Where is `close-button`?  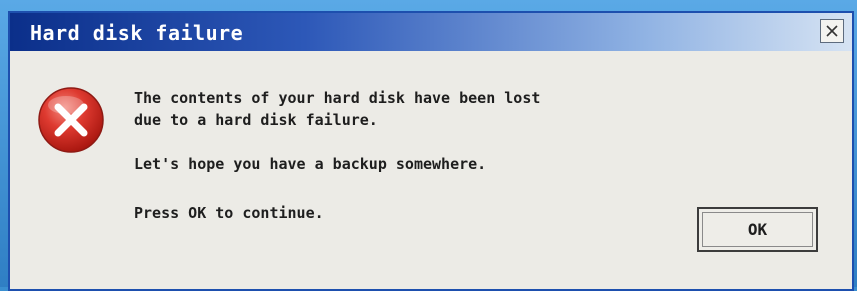 close-button is located at coordinates (832, 31).